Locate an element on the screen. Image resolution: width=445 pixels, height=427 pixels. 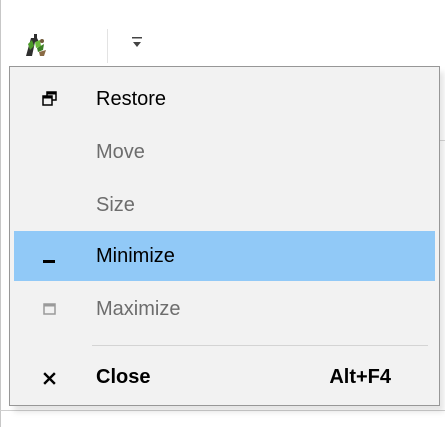
menu-item-move: Move is located at coordinates (224, 152).